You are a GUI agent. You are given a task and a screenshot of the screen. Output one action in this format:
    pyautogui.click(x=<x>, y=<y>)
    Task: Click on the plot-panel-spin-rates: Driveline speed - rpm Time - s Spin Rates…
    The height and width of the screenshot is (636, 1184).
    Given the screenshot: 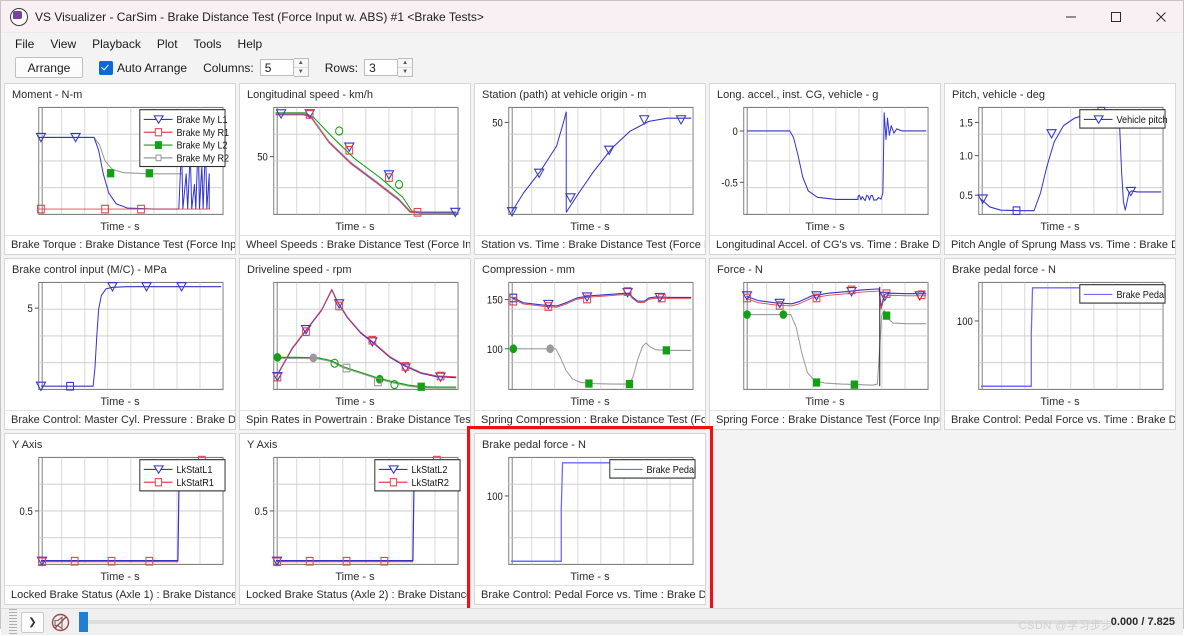 What is the action you would take?
    pyautogui.click(x=355, y=344)
    